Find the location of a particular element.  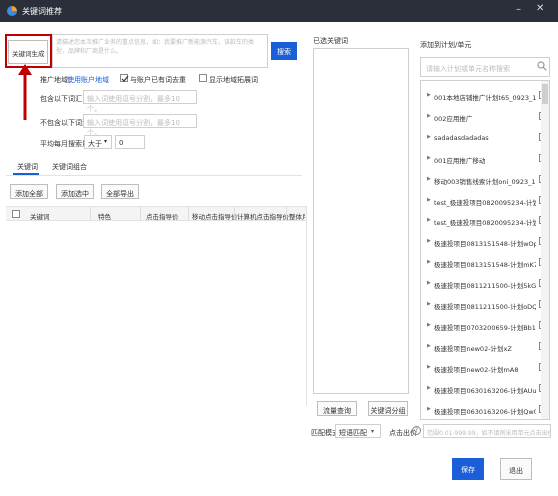

plan-item-label: 001本地店铺推广计划t65_0923_17:13 is located at coordinates (485, 98).